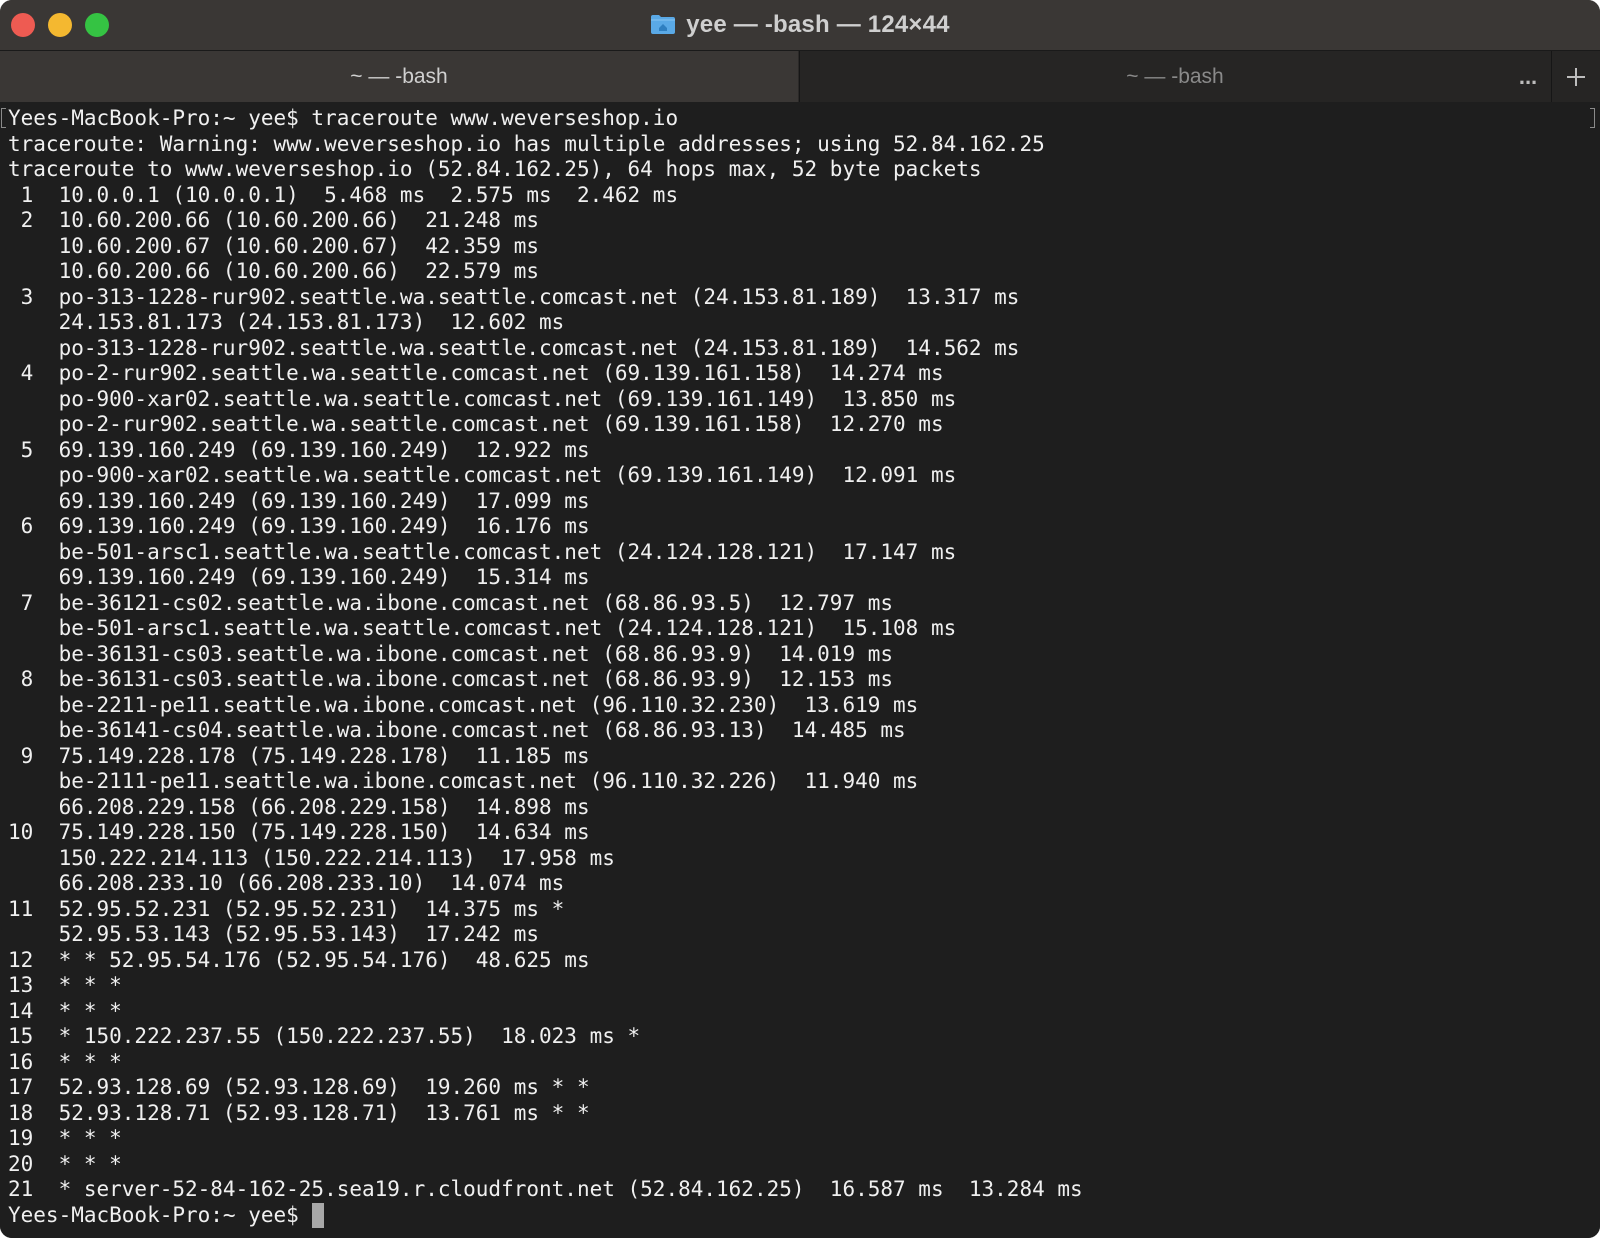  Describe the element at coordinates (65, 1061) in the screenshot. I see `terminal-line: 16 * * *` at that location.